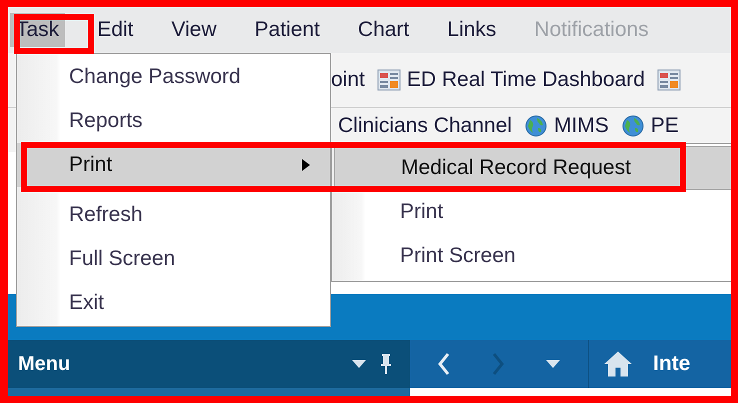 This screenshot has height=403, width=738. I want to click on menu-option: Exit, so click(173, 303).